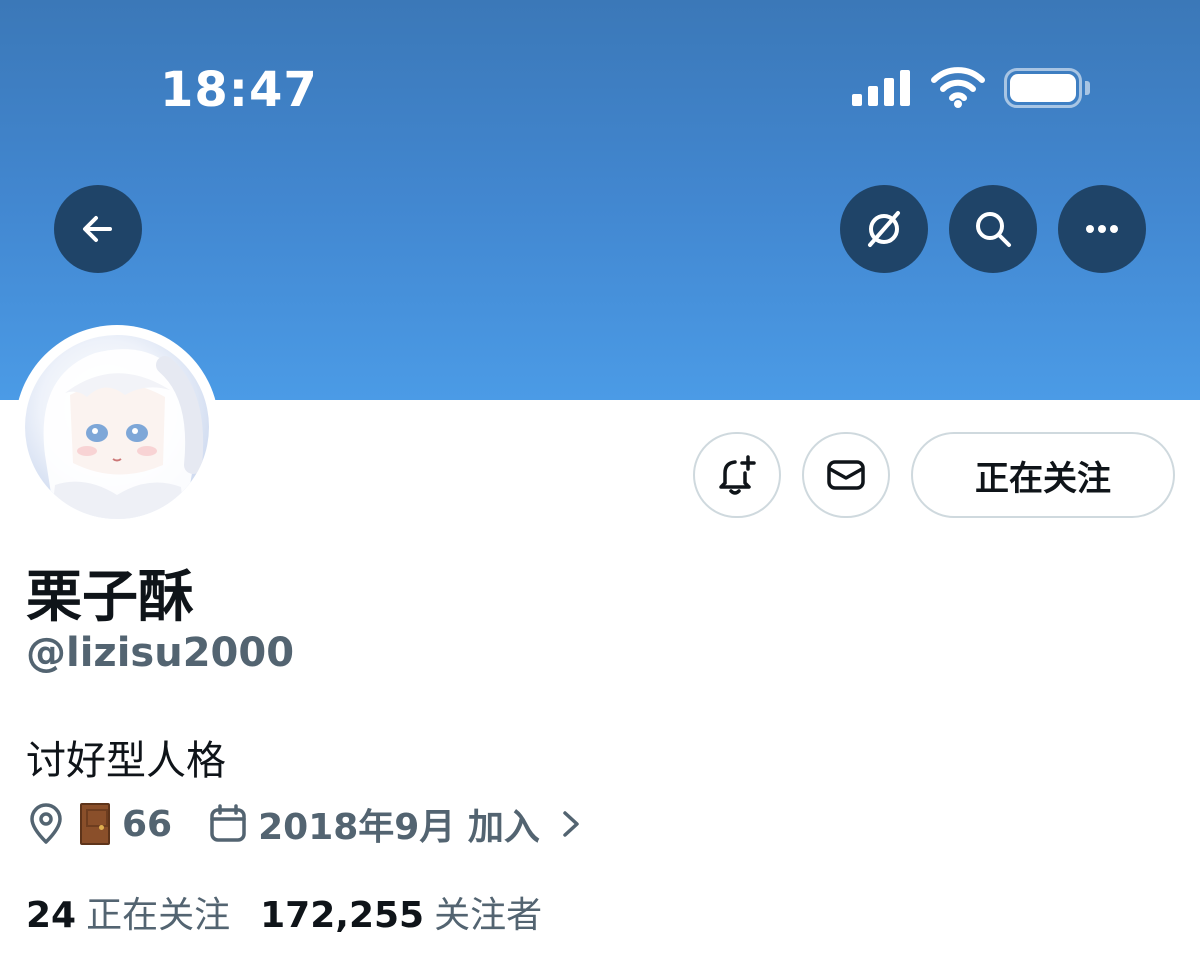 The width and height of the screenshot is (1200, 979). I want to click on followers-label: 关注者, so click(488, 915).